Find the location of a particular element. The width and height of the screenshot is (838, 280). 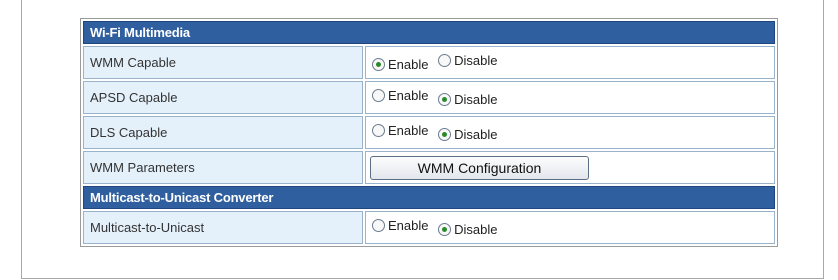

wmm-capable-field: Enable Disable is located at coordinates (570, 62).